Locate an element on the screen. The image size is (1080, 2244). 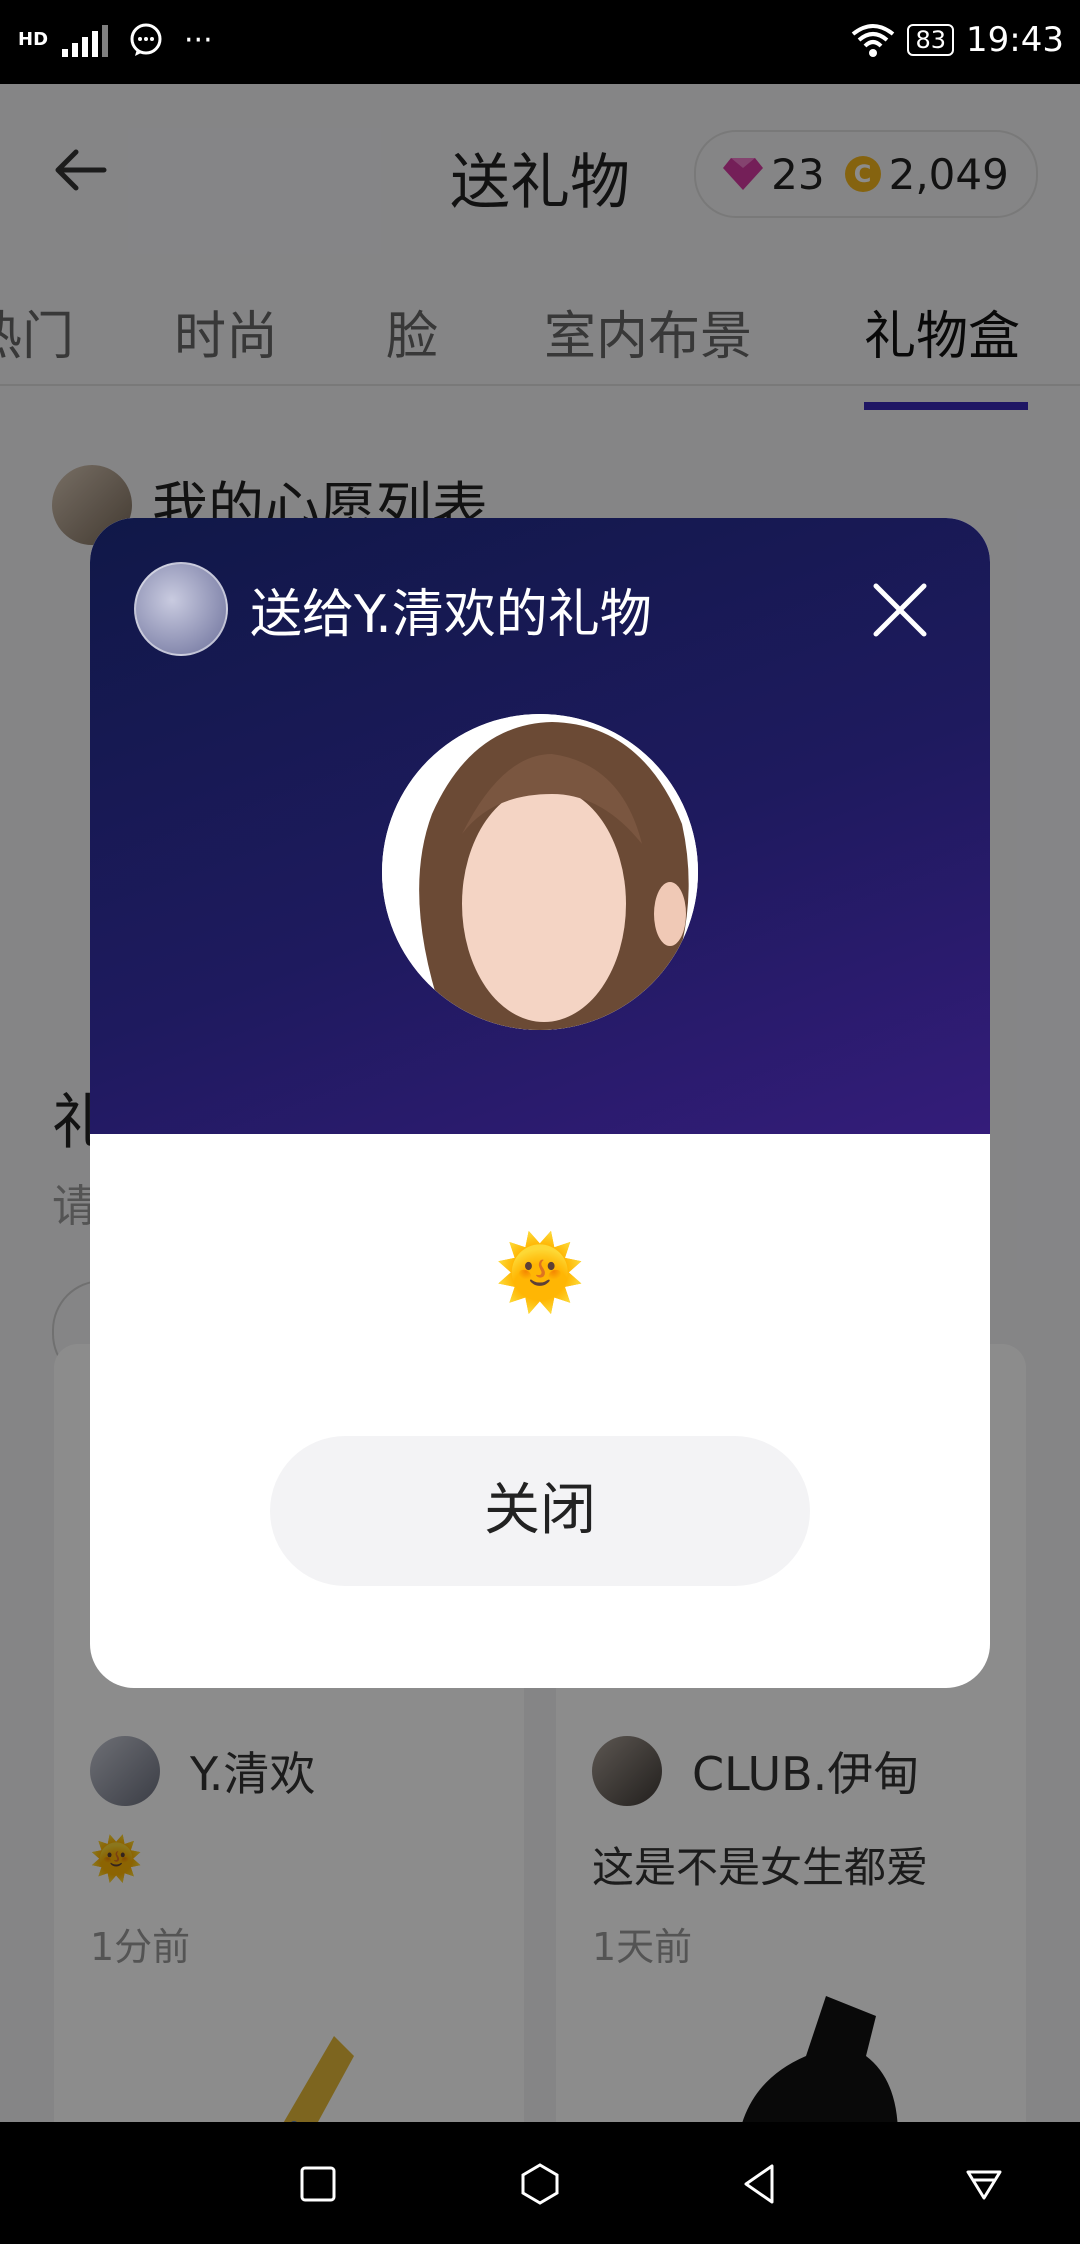
more-icon: ··· is located at coordinates (198, 40).